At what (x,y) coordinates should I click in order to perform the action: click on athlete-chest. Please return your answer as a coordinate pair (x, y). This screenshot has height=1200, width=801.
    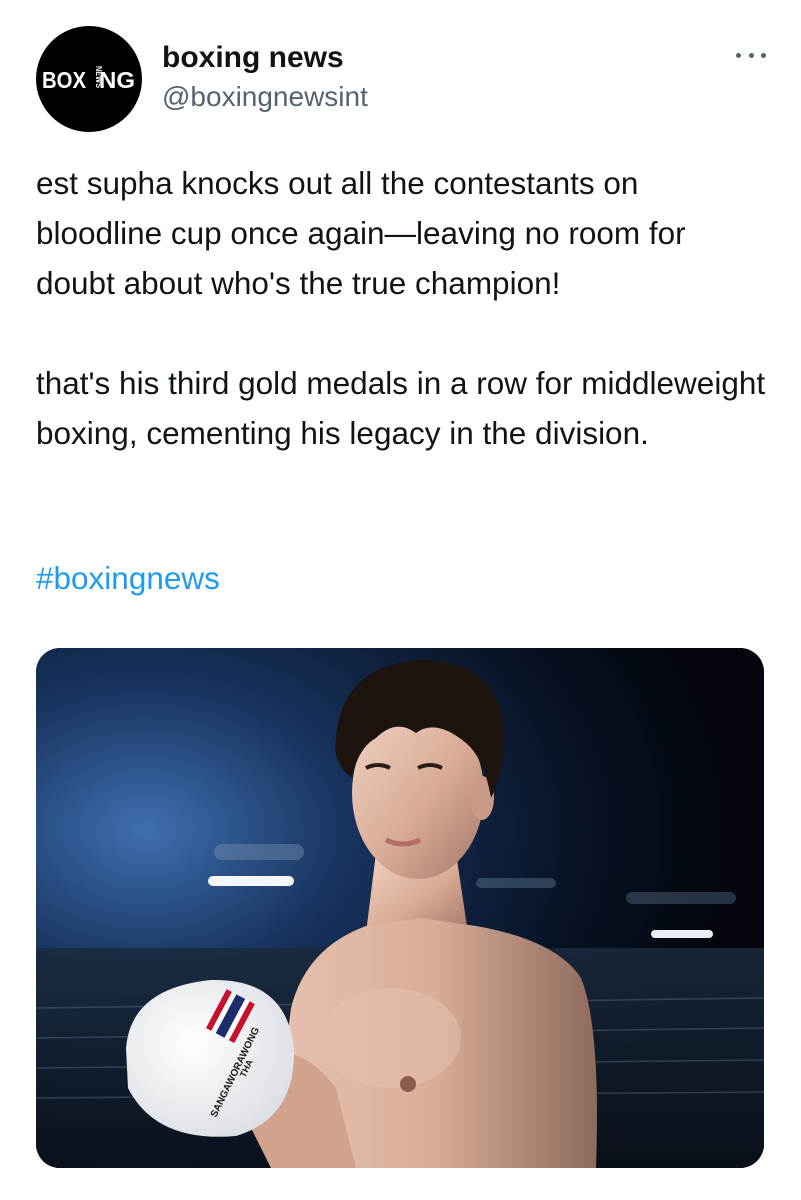
    Looking at the image, I should click on (391, 1038).